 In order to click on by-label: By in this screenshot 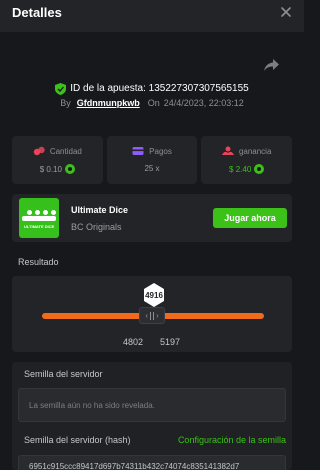, I will do `click(65, 103)`.